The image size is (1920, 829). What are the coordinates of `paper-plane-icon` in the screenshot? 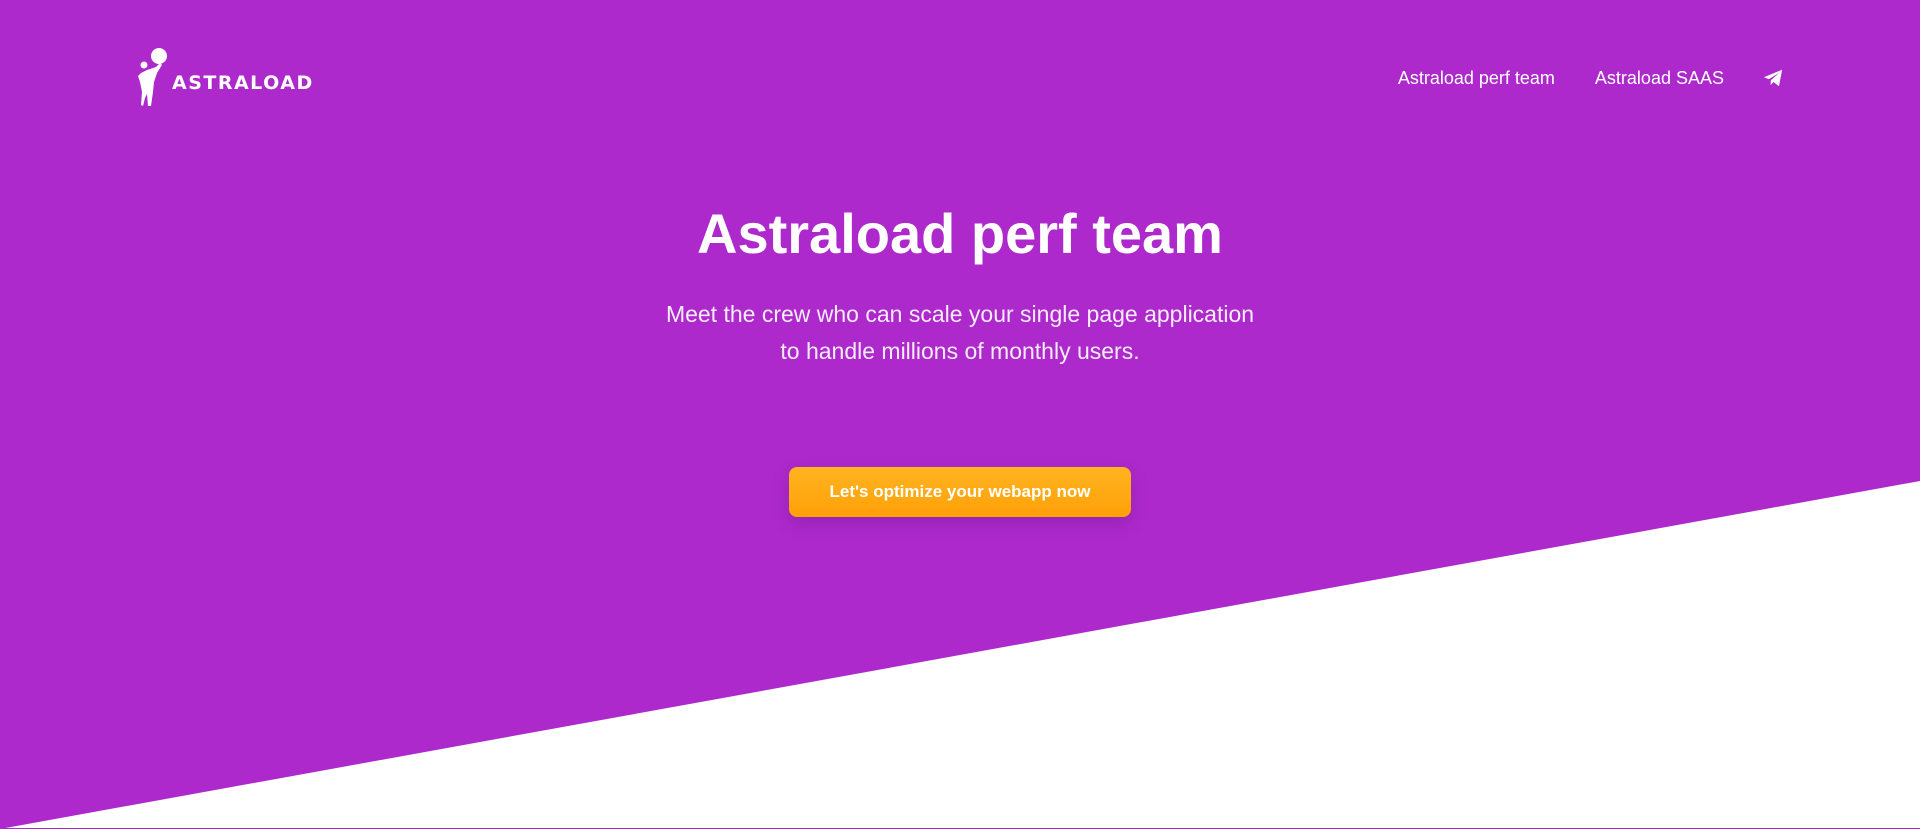 It's located at (1773, 78).